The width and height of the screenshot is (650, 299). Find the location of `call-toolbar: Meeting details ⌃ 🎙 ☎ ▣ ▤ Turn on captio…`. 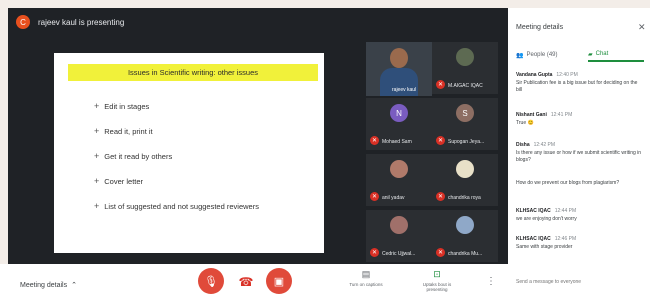

call-toolbar: Meeting details ⌃ 🎙 ☎ ▣ ▤ Turn on captio… is located at coordinates (325, 281).